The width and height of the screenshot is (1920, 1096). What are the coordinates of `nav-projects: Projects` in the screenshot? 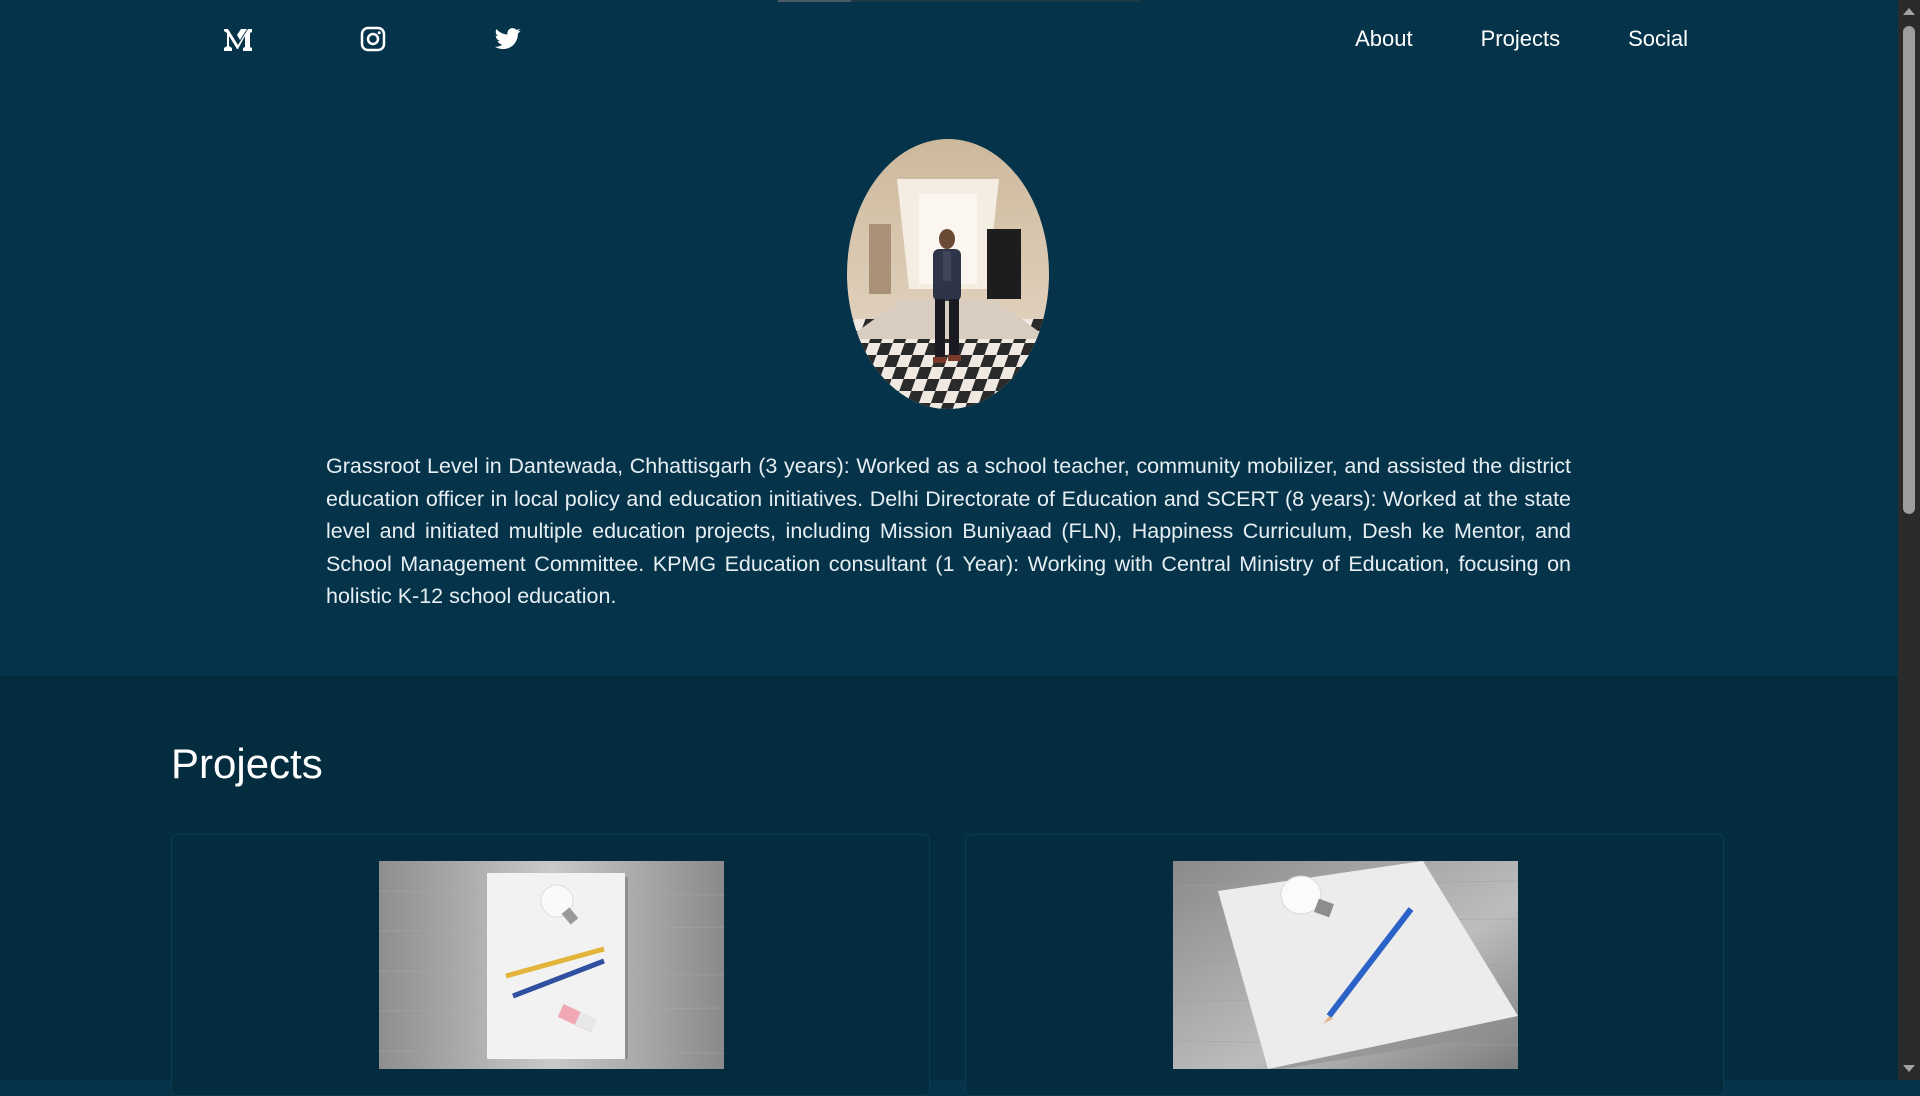 It's located at (1520, 39).